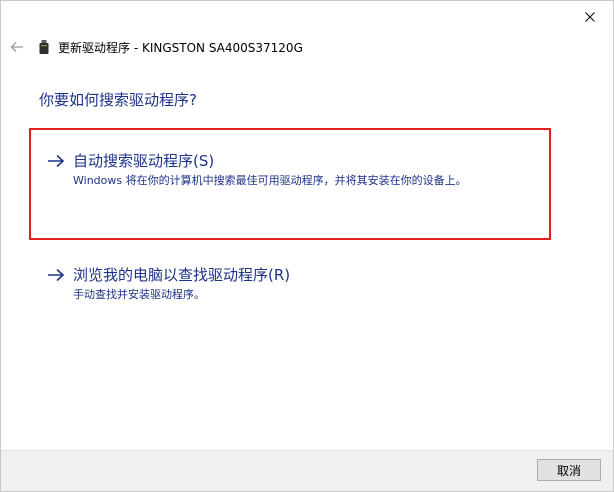 This screenshot has height=492, width=614. What do you see at coordinates (180, 47) in the screenshot?
I see `dialog-title-text: 更新驱动程序 - KINGSTON SA400S37120G` at bounding box center [180, 47].